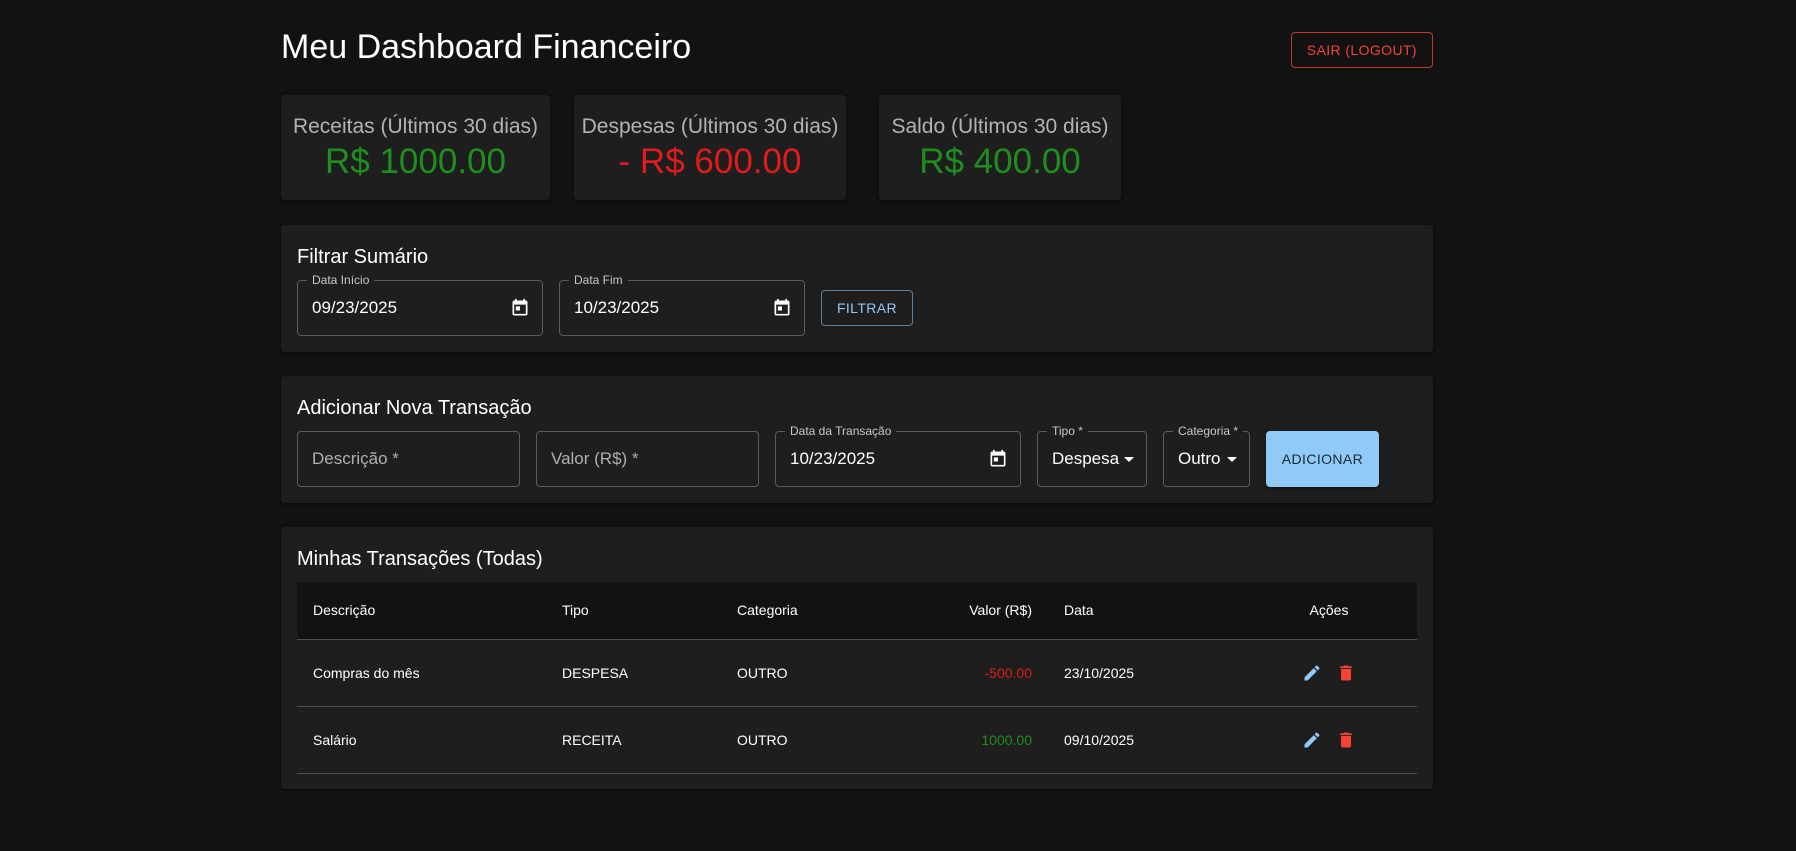 The height and width of the screenshot is (851, 1796). I want to click on start-date-value: 09/23/2025, so click(354, 308).